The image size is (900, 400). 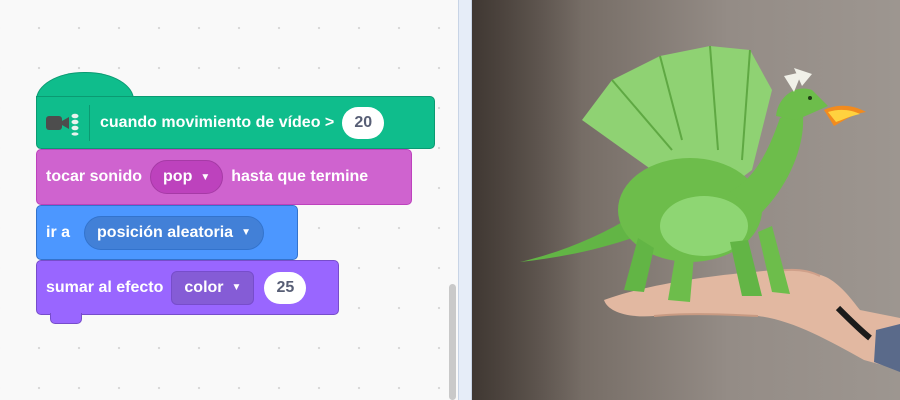 What do you see at coordinates (300, 176) in the screenshot?
I see `until-done-label: hasta que termine` at bounding box center [300, 176].